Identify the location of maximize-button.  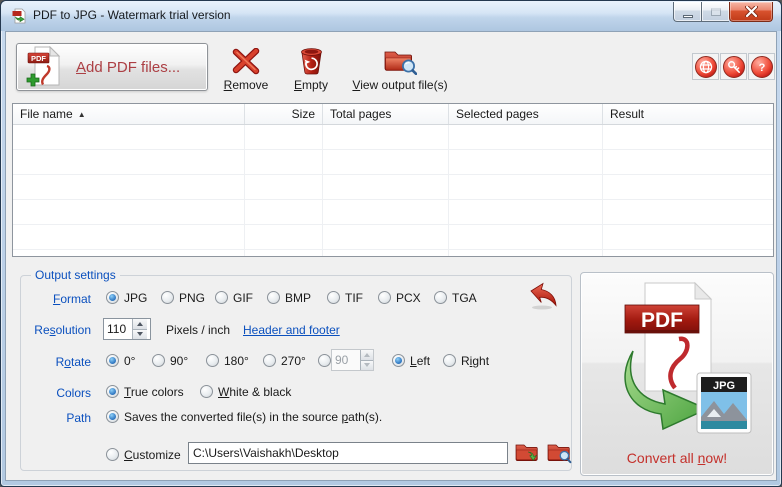
(715, 12).